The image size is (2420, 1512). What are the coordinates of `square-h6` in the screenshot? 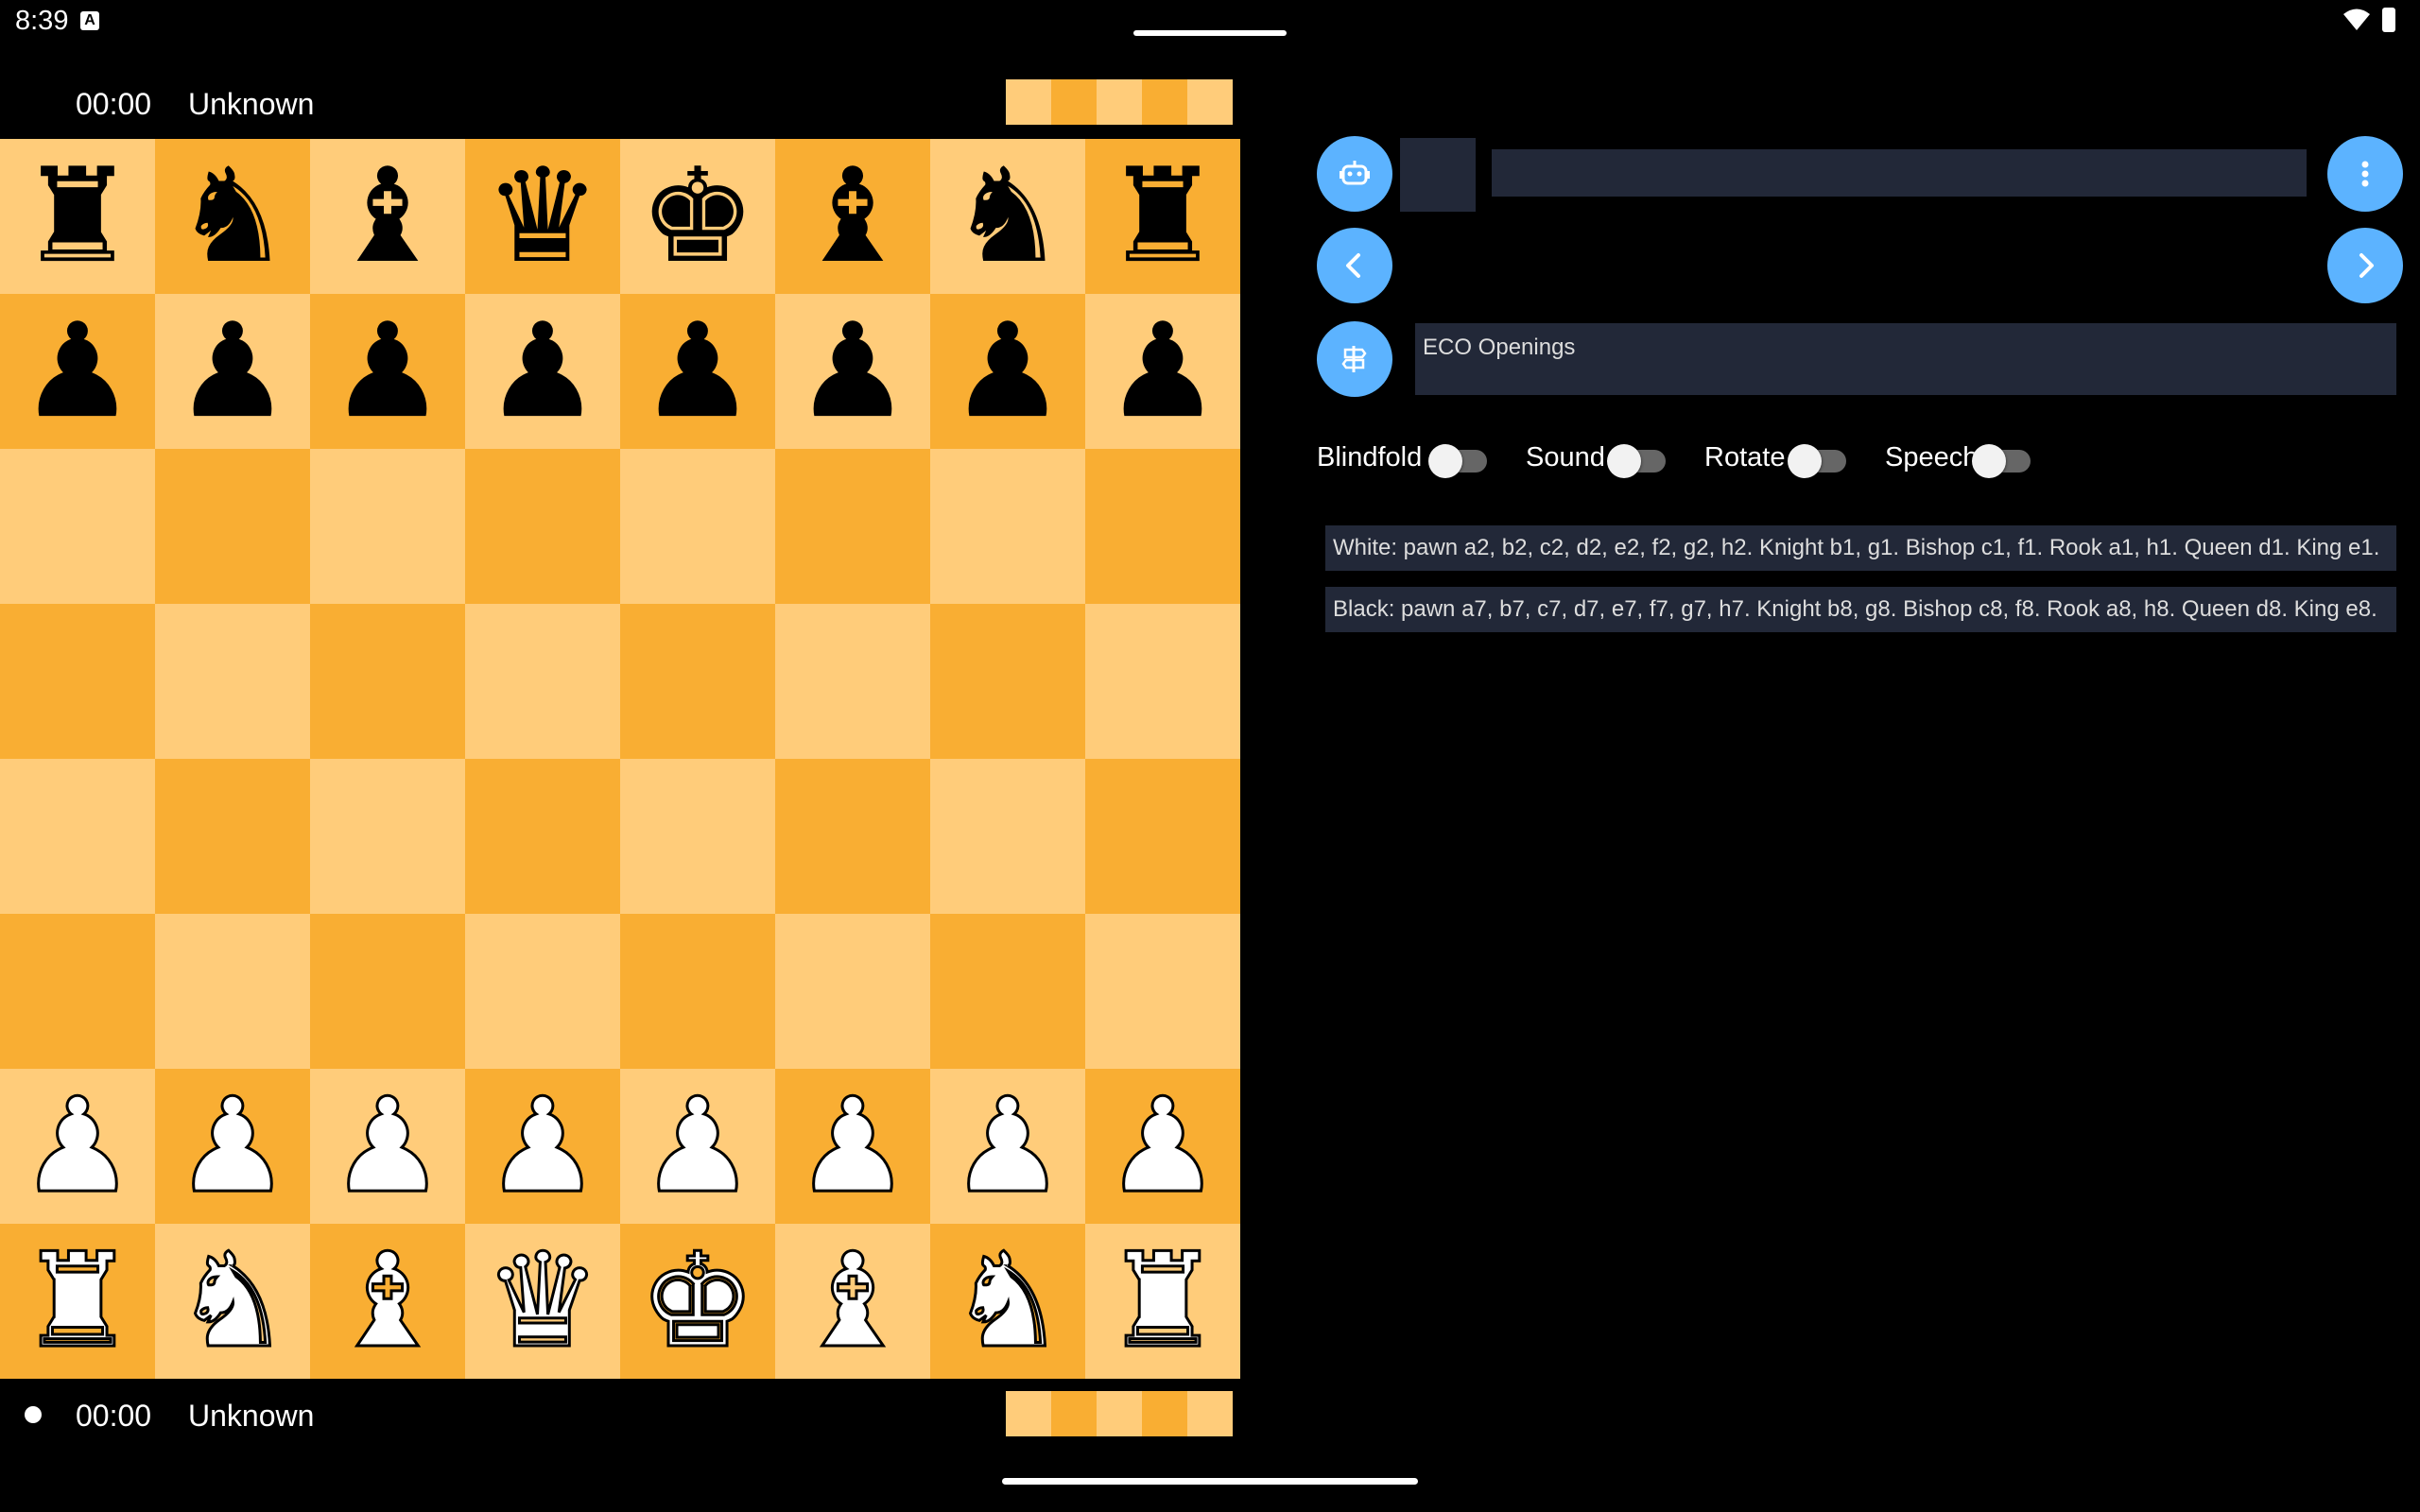 It's located at (1162, 526).